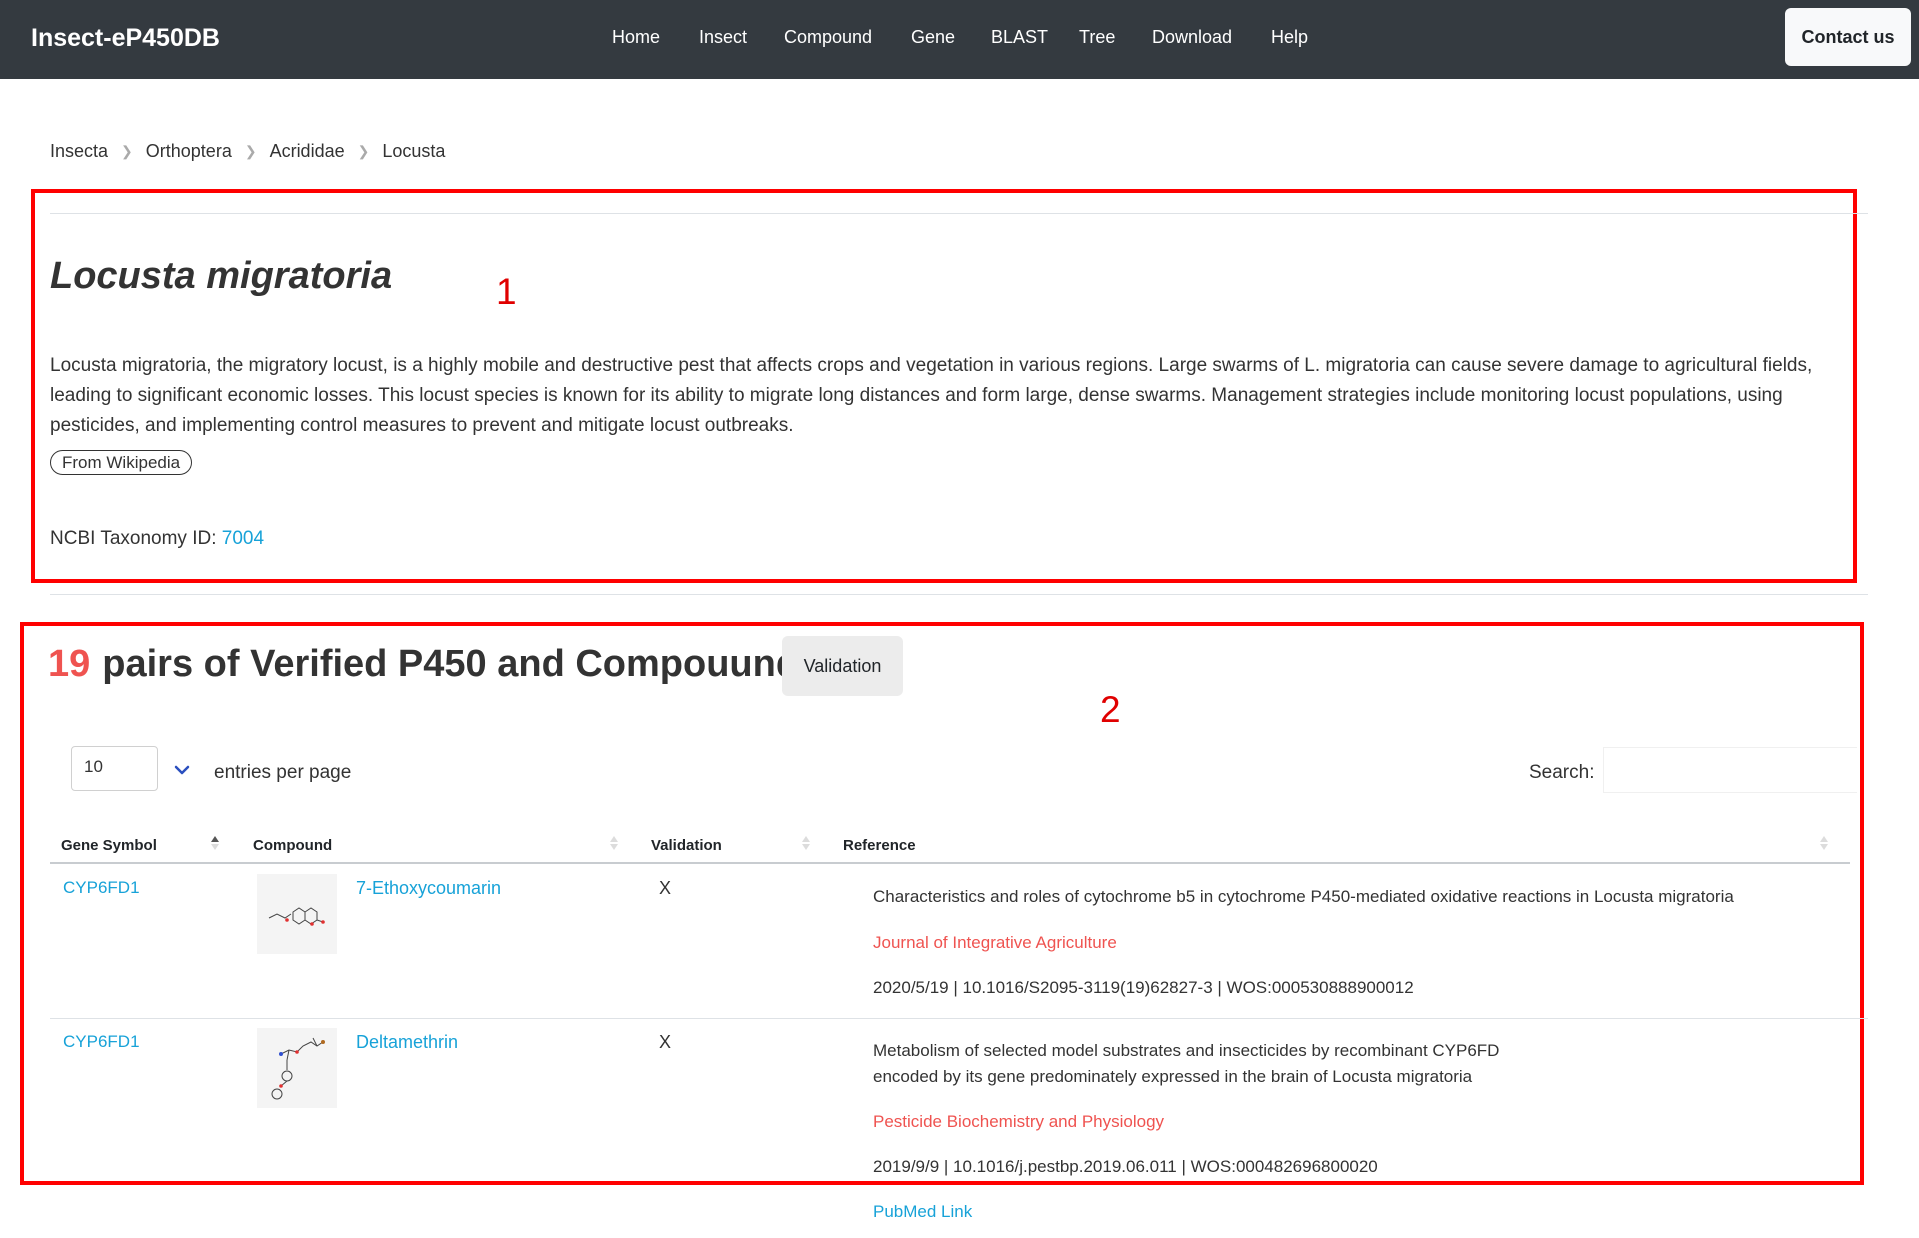 The height and width of the screenshot is (1238, 1919). What do you see at coordinates (283, 772) in the screenshot?
I see `entries-per-page-label: entries per page` at bounding box center [283, 772].